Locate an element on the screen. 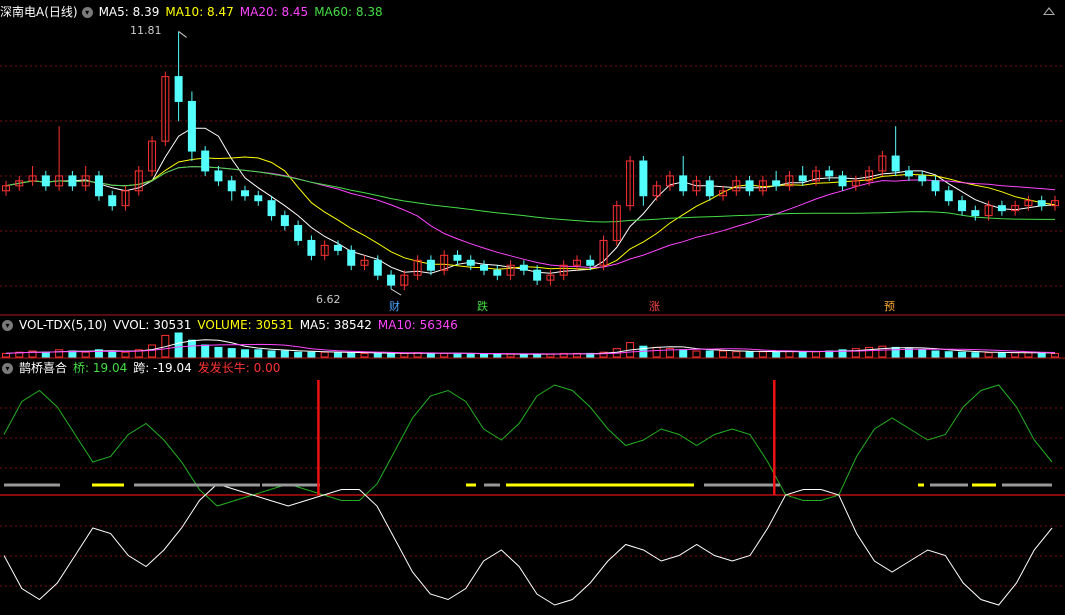 The height and width of the screenshot is (615, 1065). low-pointer is located at coordinates (396, 292).